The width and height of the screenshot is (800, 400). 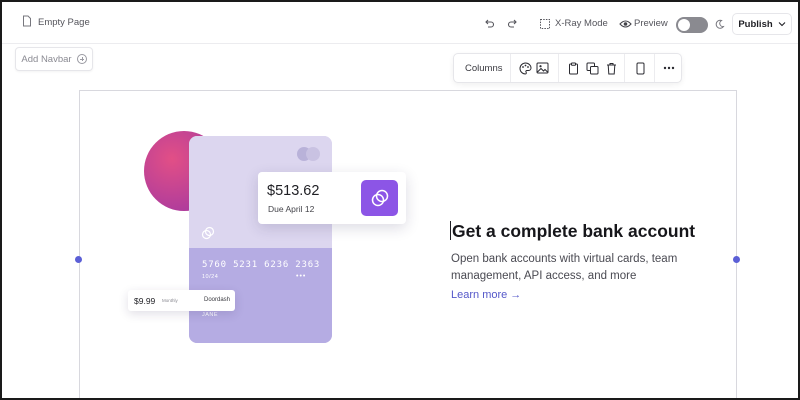 I want to click on virtual-card-image: 5760 5231 6236 2363 10/24 ••• JANE, so click(x=260, y=239).